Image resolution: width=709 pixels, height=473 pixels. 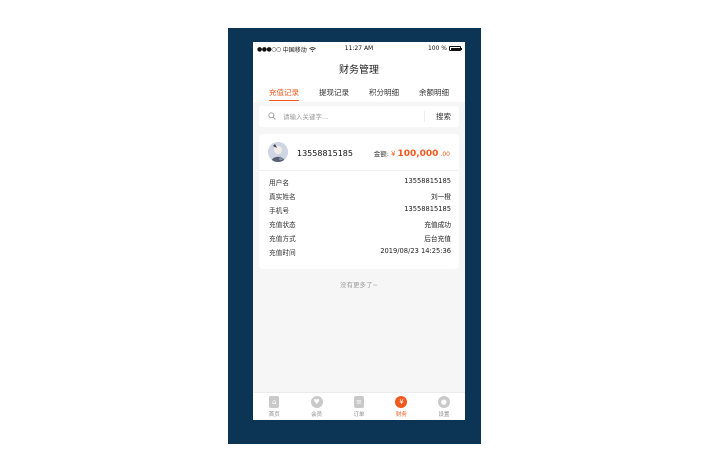 I want to click on tab-points-details: 积分明细, so click(x=384, y=92).